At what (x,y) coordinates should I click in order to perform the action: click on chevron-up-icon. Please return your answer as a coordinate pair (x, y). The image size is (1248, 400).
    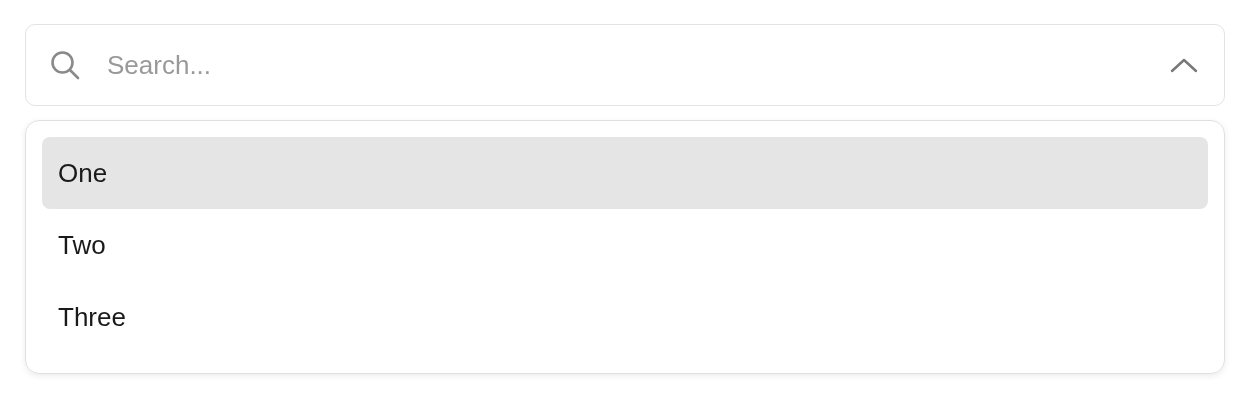
    Looking at the image, I should click on (1184, 65).